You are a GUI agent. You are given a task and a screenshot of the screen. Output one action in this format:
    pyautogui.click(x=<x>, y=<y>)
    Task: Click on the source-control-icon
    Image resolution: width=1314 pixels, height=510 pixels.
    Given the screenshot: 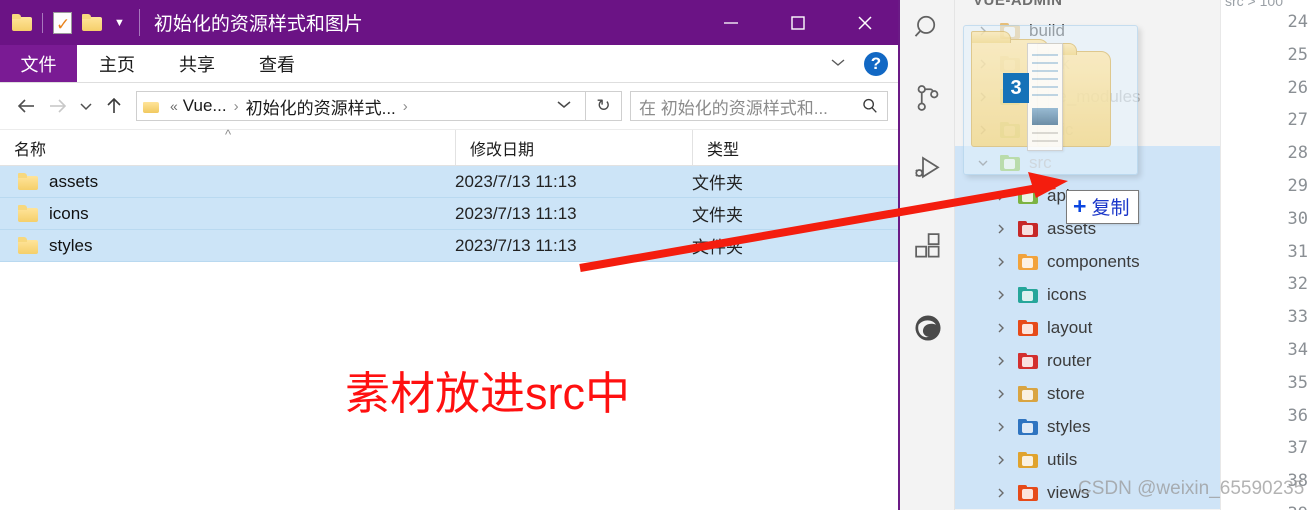 What is the action you would take?
    pyautogui.click(x=928, y=98)
    